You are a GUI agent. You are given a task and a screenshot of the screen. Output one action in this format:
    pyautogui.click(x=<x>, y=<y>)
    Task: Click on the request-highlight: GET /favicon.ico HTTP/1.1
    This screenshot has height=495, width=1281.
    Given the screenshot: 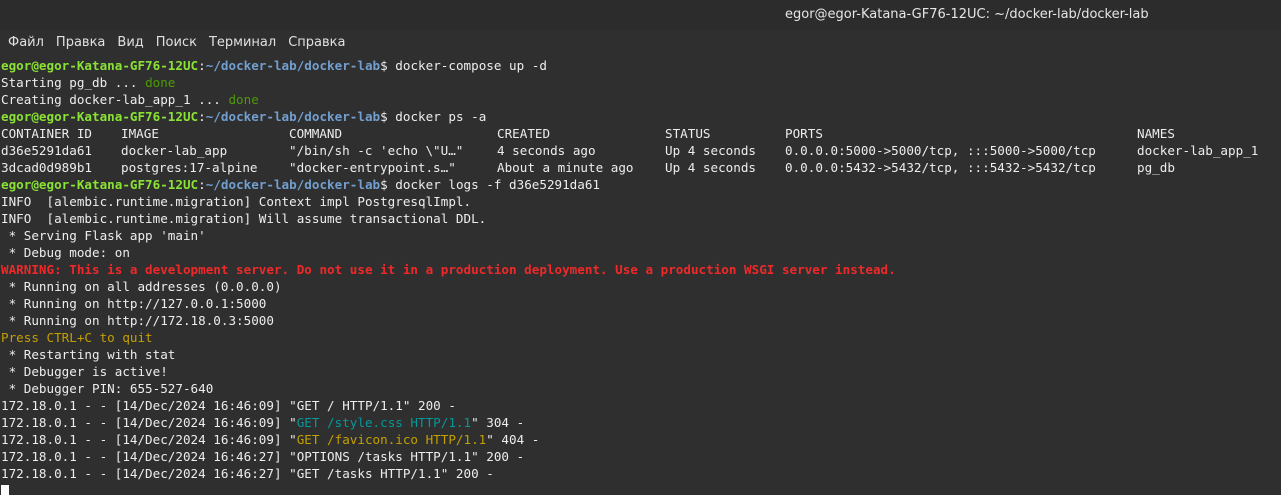 What is the action you would take?
    pyautogui.click(x=391, y=439)
    